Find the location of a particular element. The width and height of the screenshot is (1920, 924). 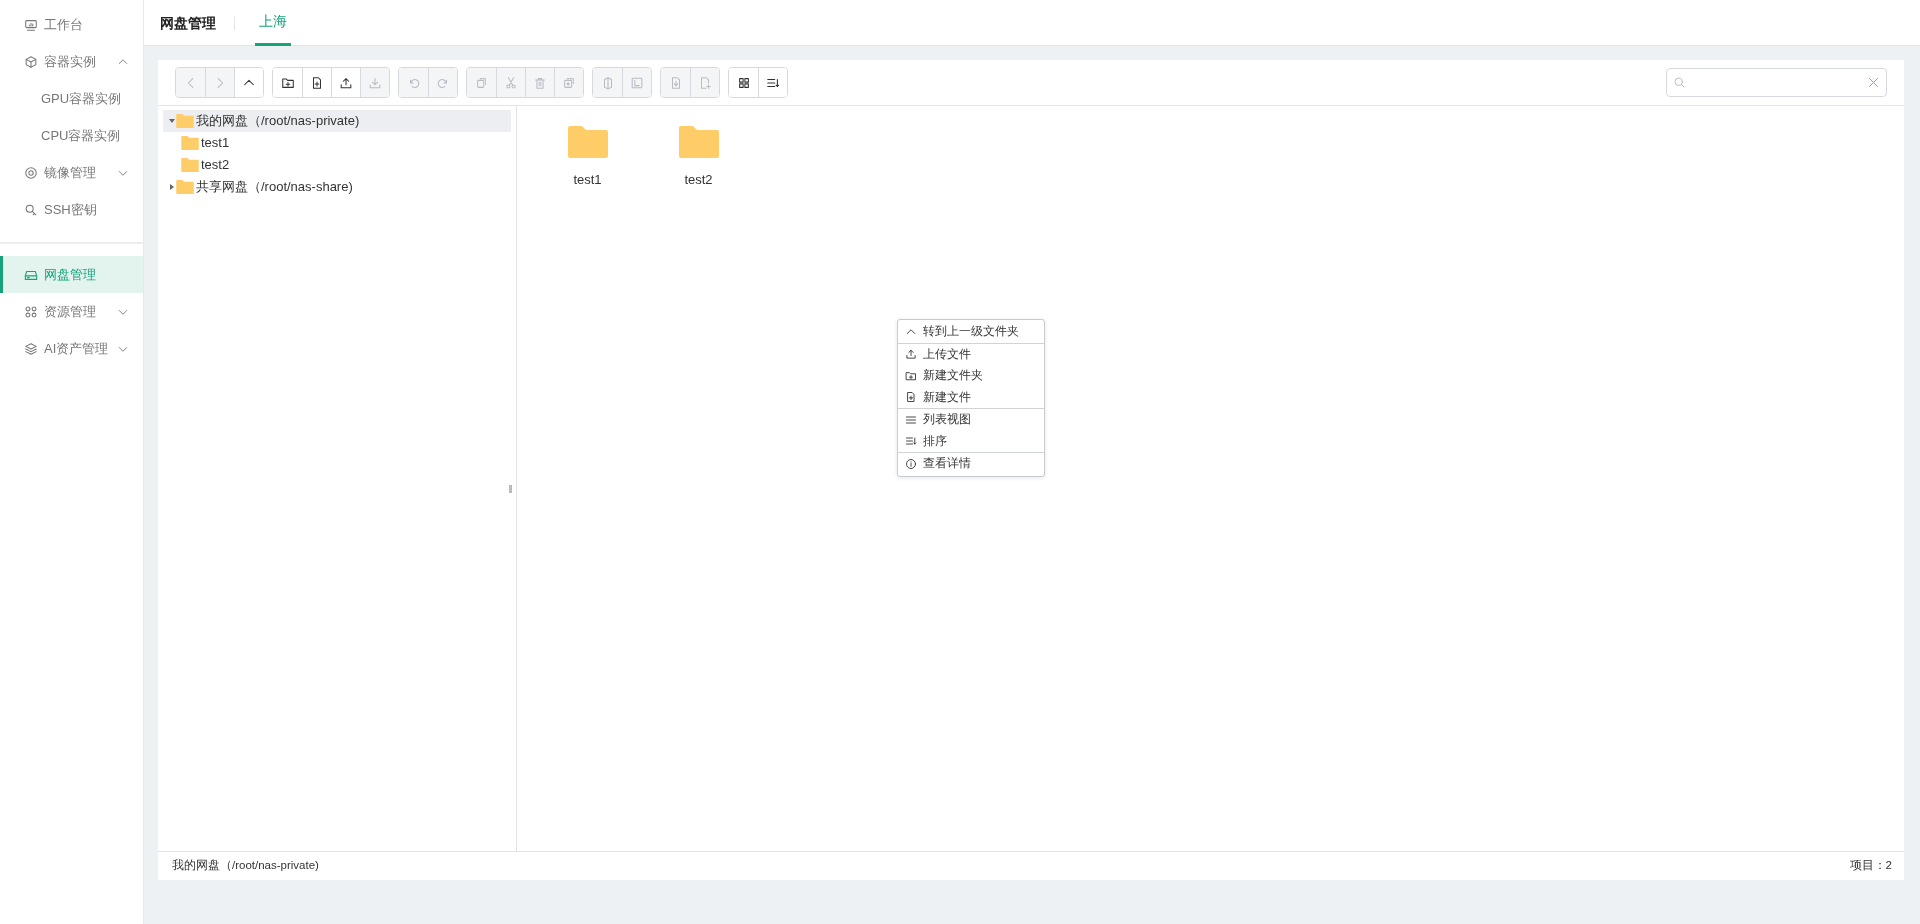

menu-item: 列表视图 is located at coordinates (971, 420).